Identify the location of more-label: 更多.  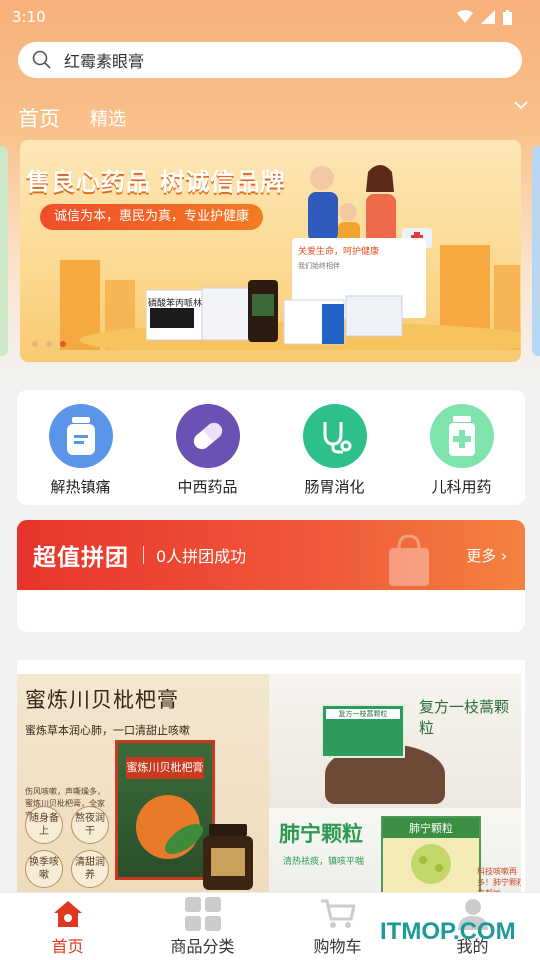
(481, 555).